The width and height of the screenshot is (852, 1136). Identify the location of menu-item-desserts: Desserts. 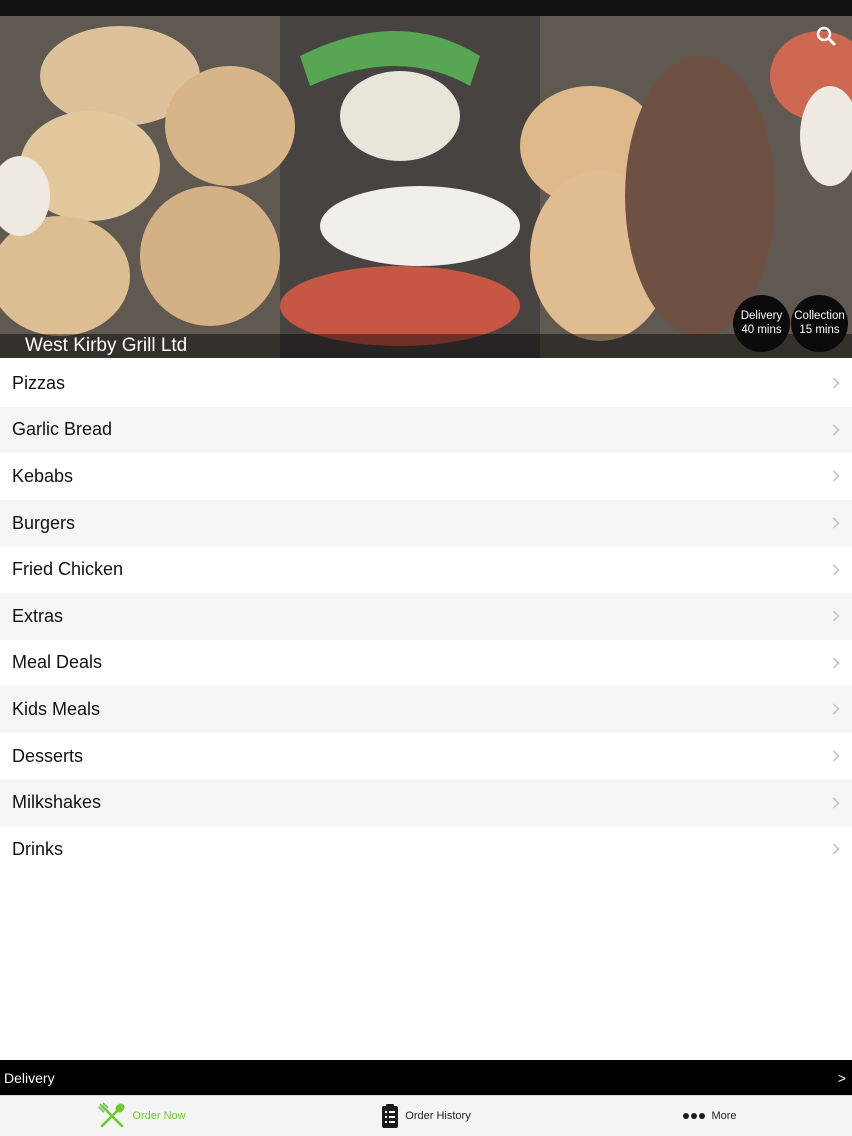
(426, 756).